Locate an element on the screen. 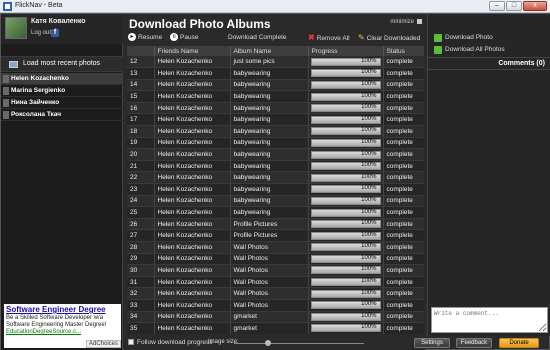 The height and width of the screenshot is (350, 550). column-header-progress: Progress is located at coordinates (346, 51).